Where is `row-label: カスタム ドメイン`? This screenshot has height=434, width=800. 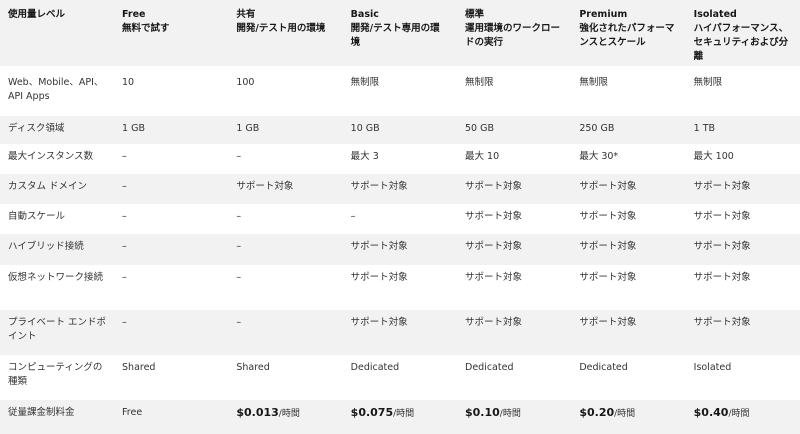 row-label: カスタム ドメイン is located at coordinates (57, 189).